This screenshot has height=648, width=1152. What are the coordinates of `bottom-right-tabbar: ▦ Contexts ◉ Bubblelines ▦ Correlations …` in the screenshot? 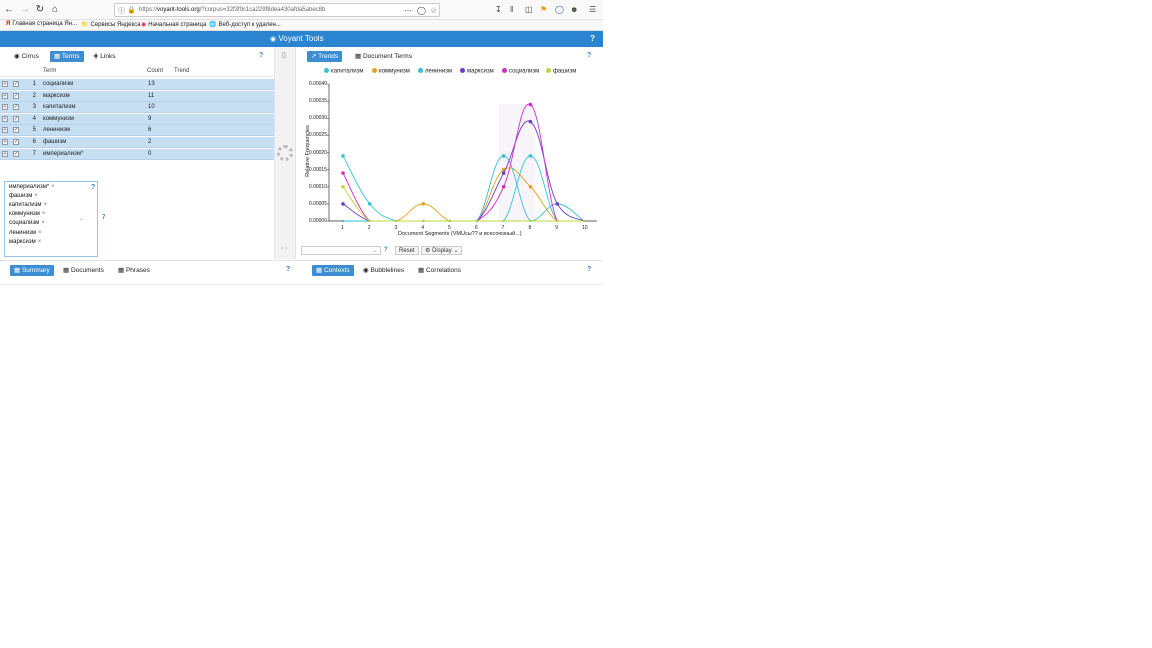 It's located at (453, 271).